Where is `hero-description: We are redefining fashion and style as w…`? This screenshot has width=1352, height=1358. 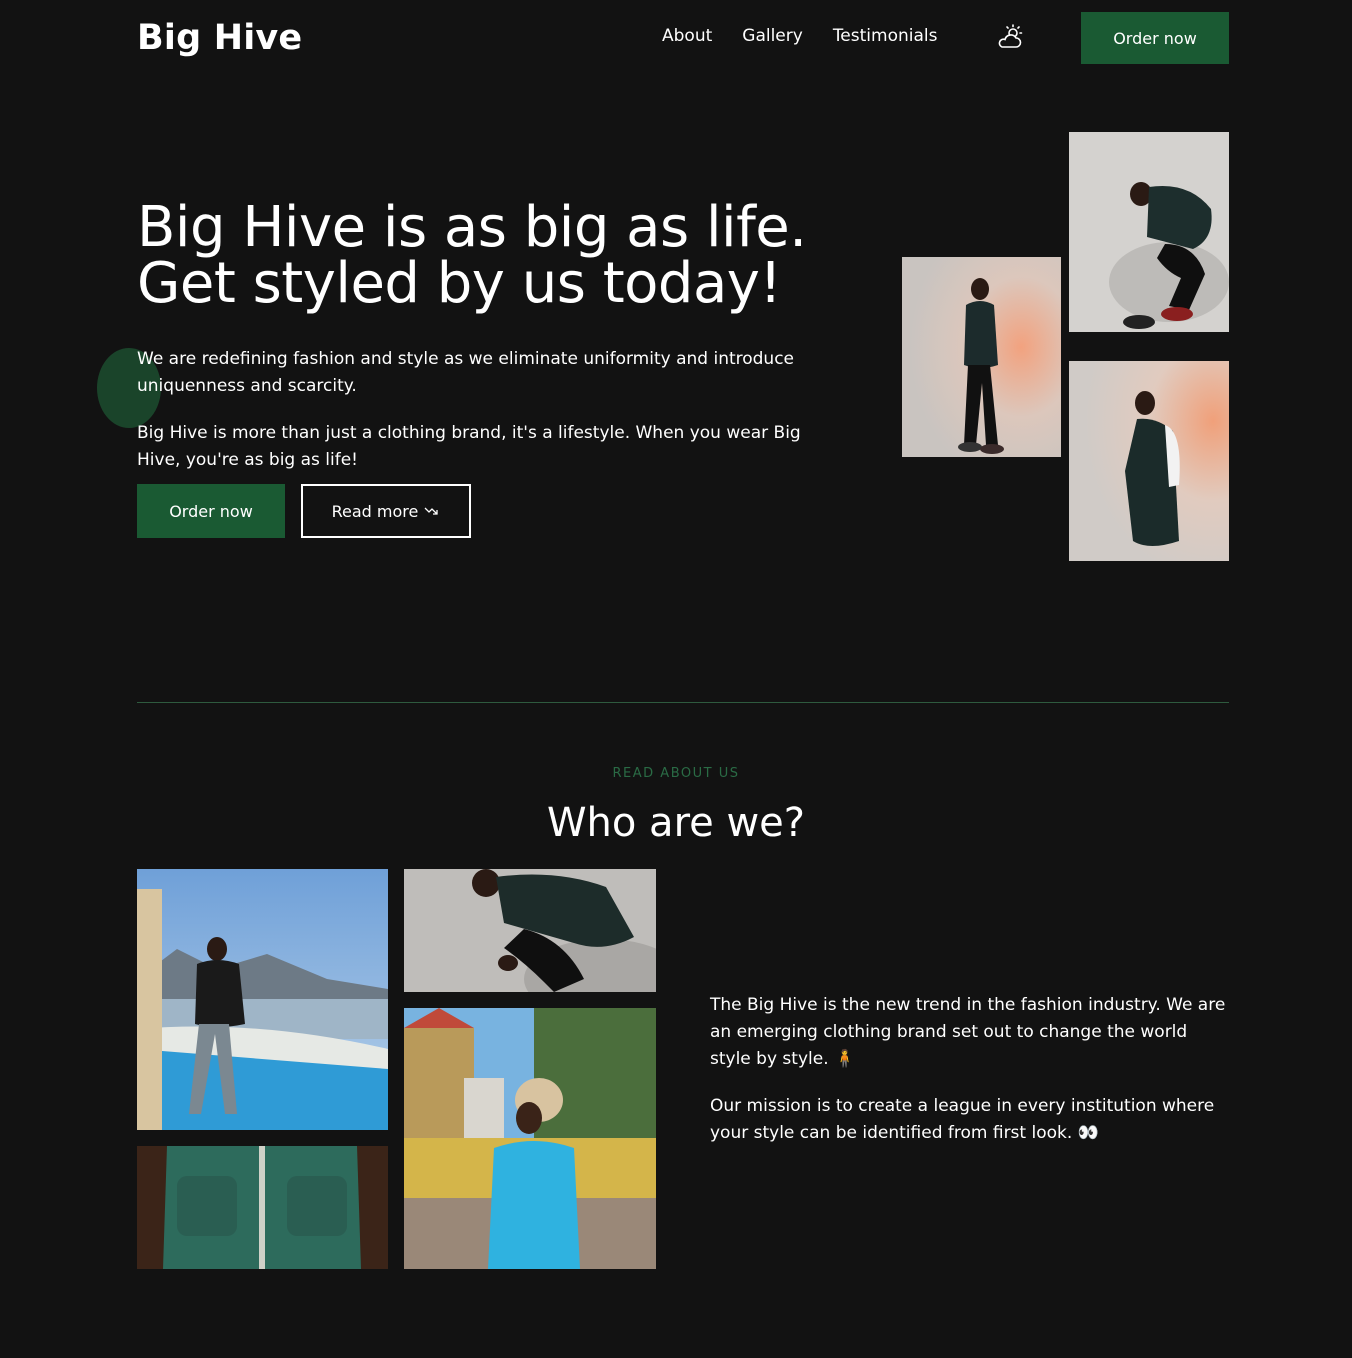 hero-description: We are redefining fashion and style as w… is located at coordinates (487, 410).